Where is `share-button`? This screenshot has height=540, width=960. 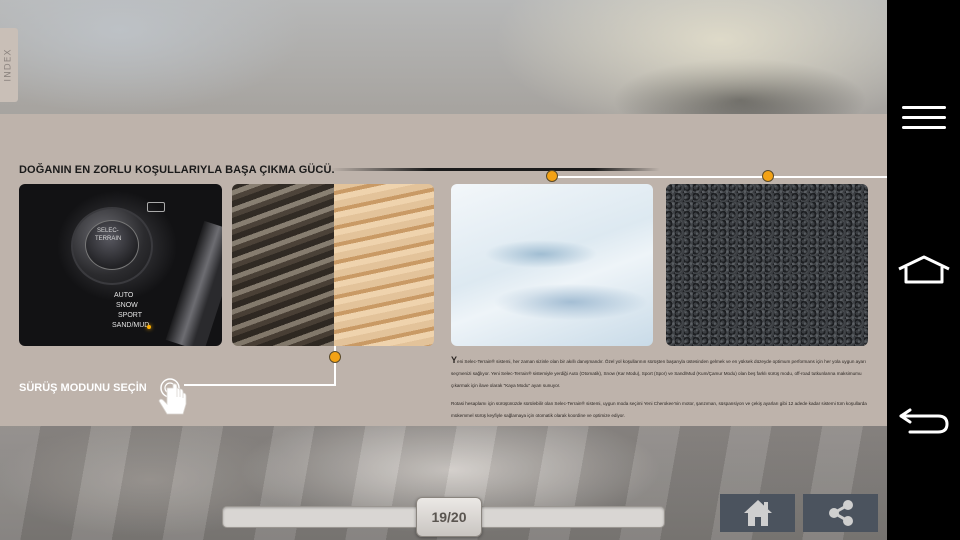
share-button is located at coordinates (840, 513).